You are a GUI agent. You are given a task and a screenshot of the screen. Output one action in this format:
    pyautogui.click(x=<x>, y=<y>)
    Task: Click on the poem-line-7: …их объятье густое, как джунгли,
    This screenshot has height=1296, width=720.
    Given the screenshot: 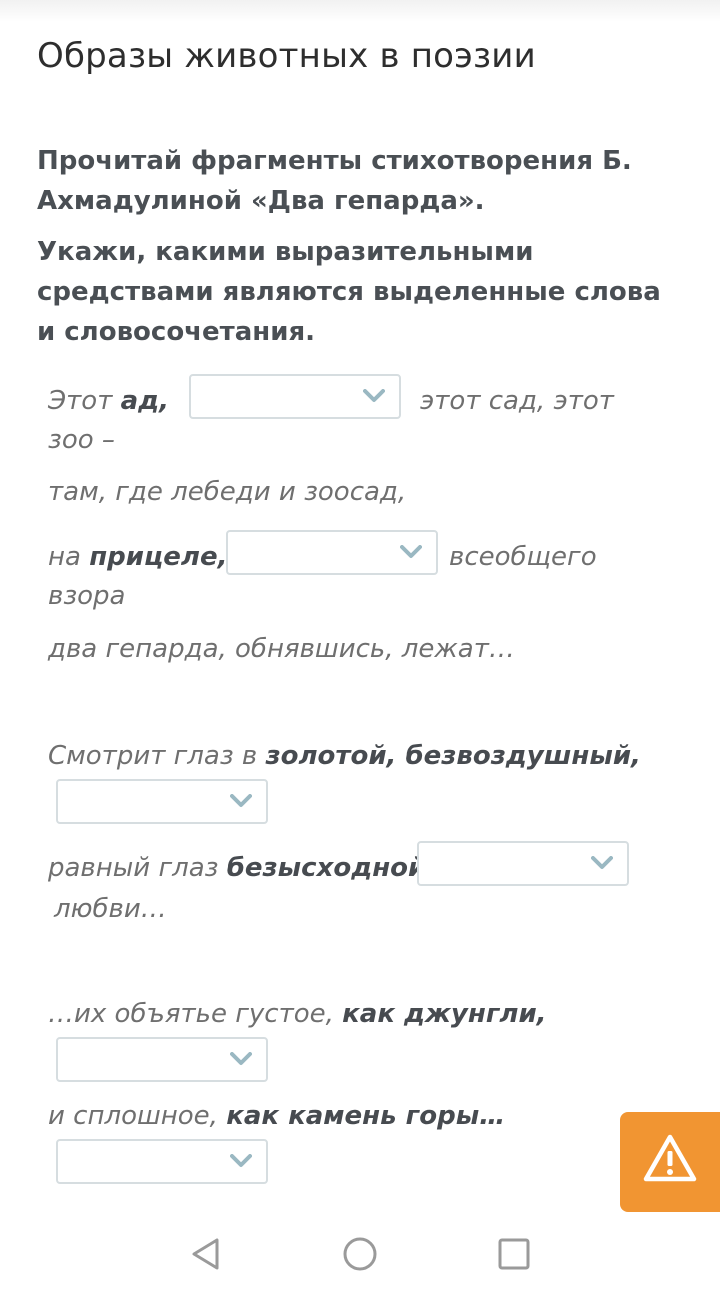 What is the action you would take?
    pyautogui.click(x=297, y=1014)
    